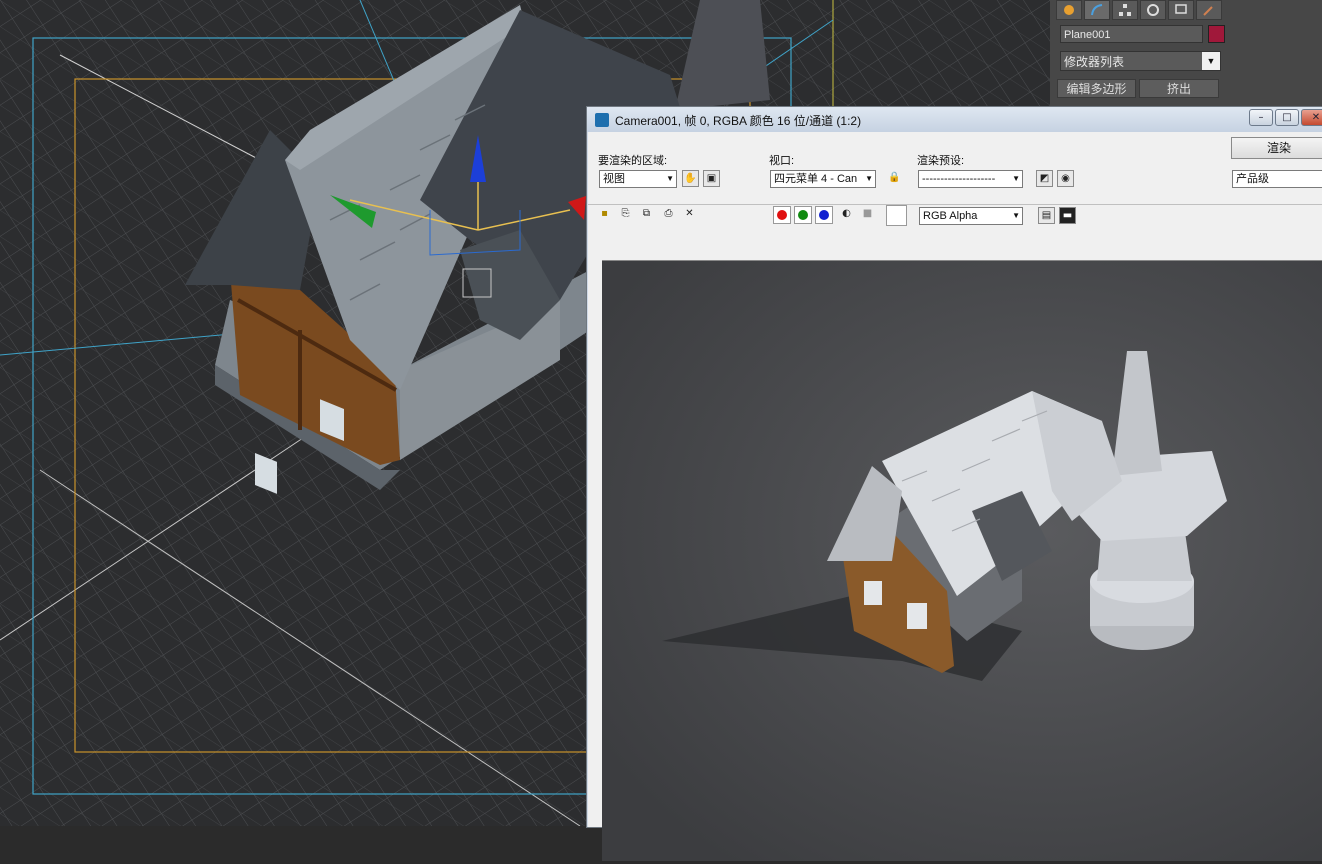 This screenshot has height=864, width=1322. Describe the element at coordinates (1209, 10) in the screenshot. I see `hammer-icon` at that location.